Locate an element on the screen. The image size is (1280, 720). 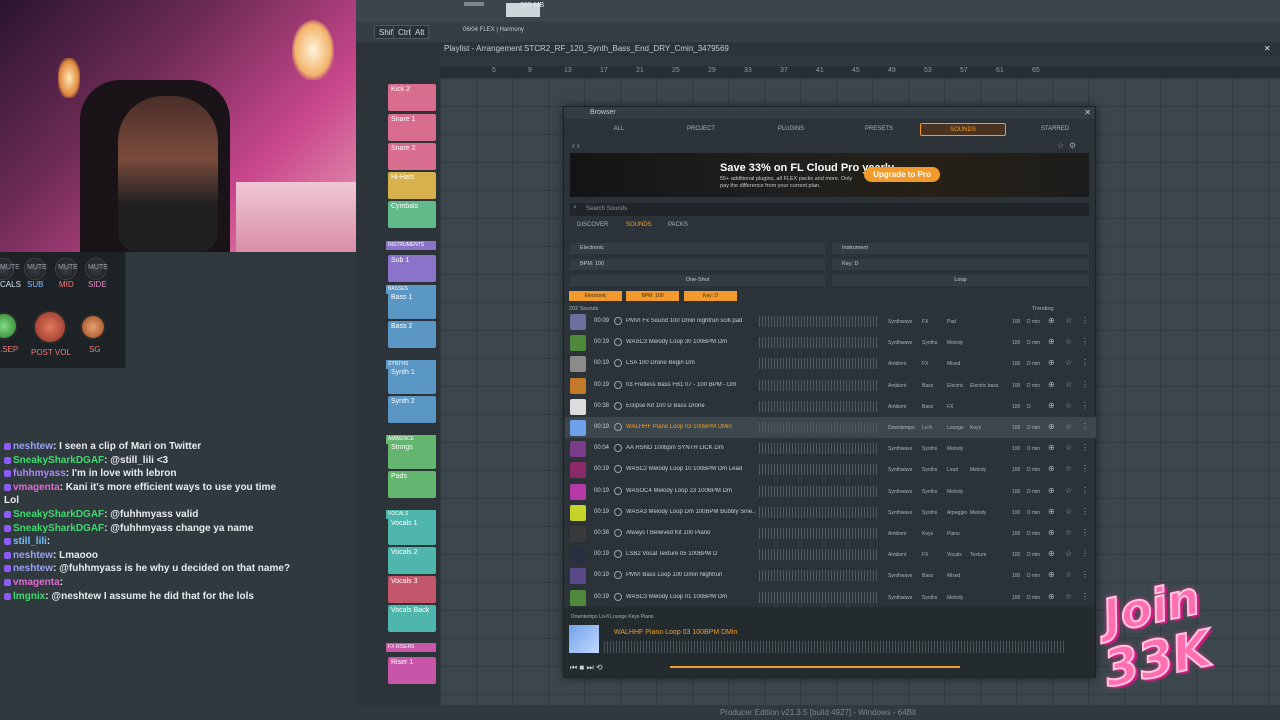
sound-tag: Piano is located at coordinates (953, 534).